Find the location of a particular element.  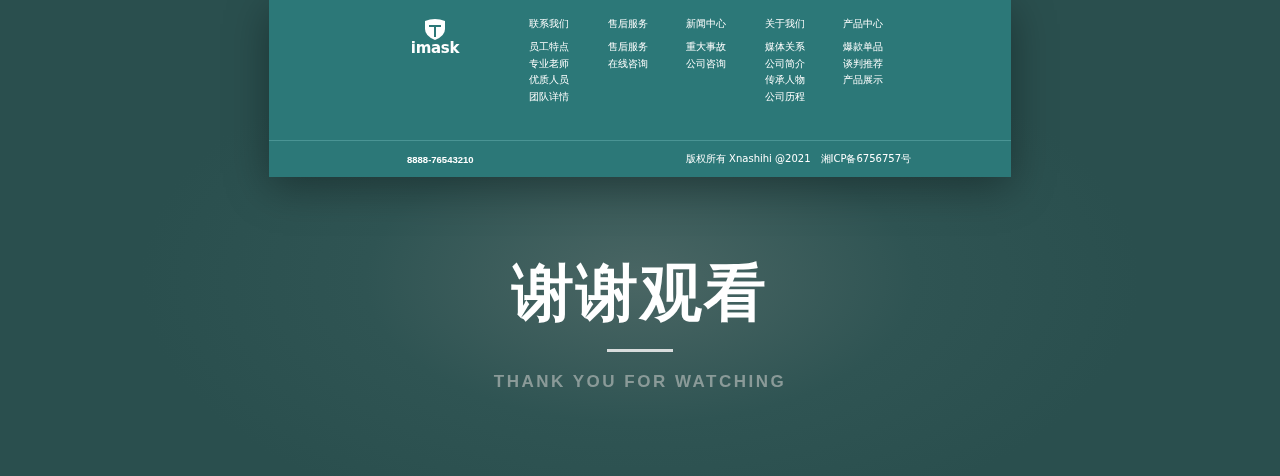

footer-link: 在线咨询 is located at coordinates (646, 63).